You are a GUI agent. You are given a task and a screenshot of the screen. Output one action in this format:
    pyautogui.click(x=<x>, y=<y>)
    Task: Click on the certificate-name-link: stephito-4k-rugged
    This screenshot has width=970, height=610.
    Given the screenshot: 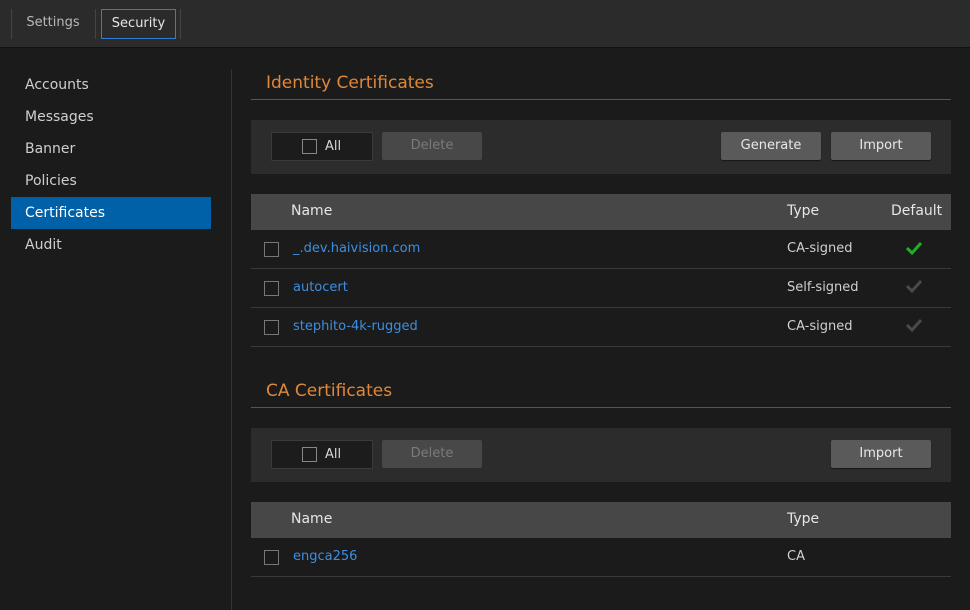 What is the action you would take?
    pyautogui.click(x=355, y=326)
    